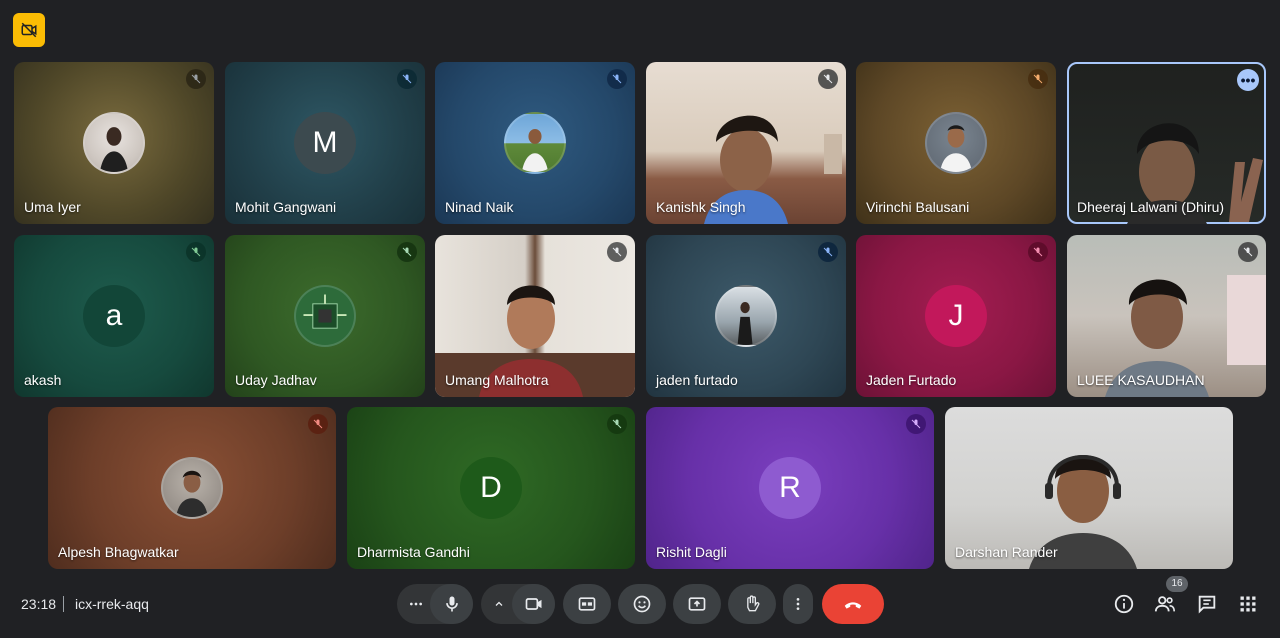  Describe the element at coordinates (52, 207) in the screenshot. I see `participant-name: Uma Iyer` at that location.